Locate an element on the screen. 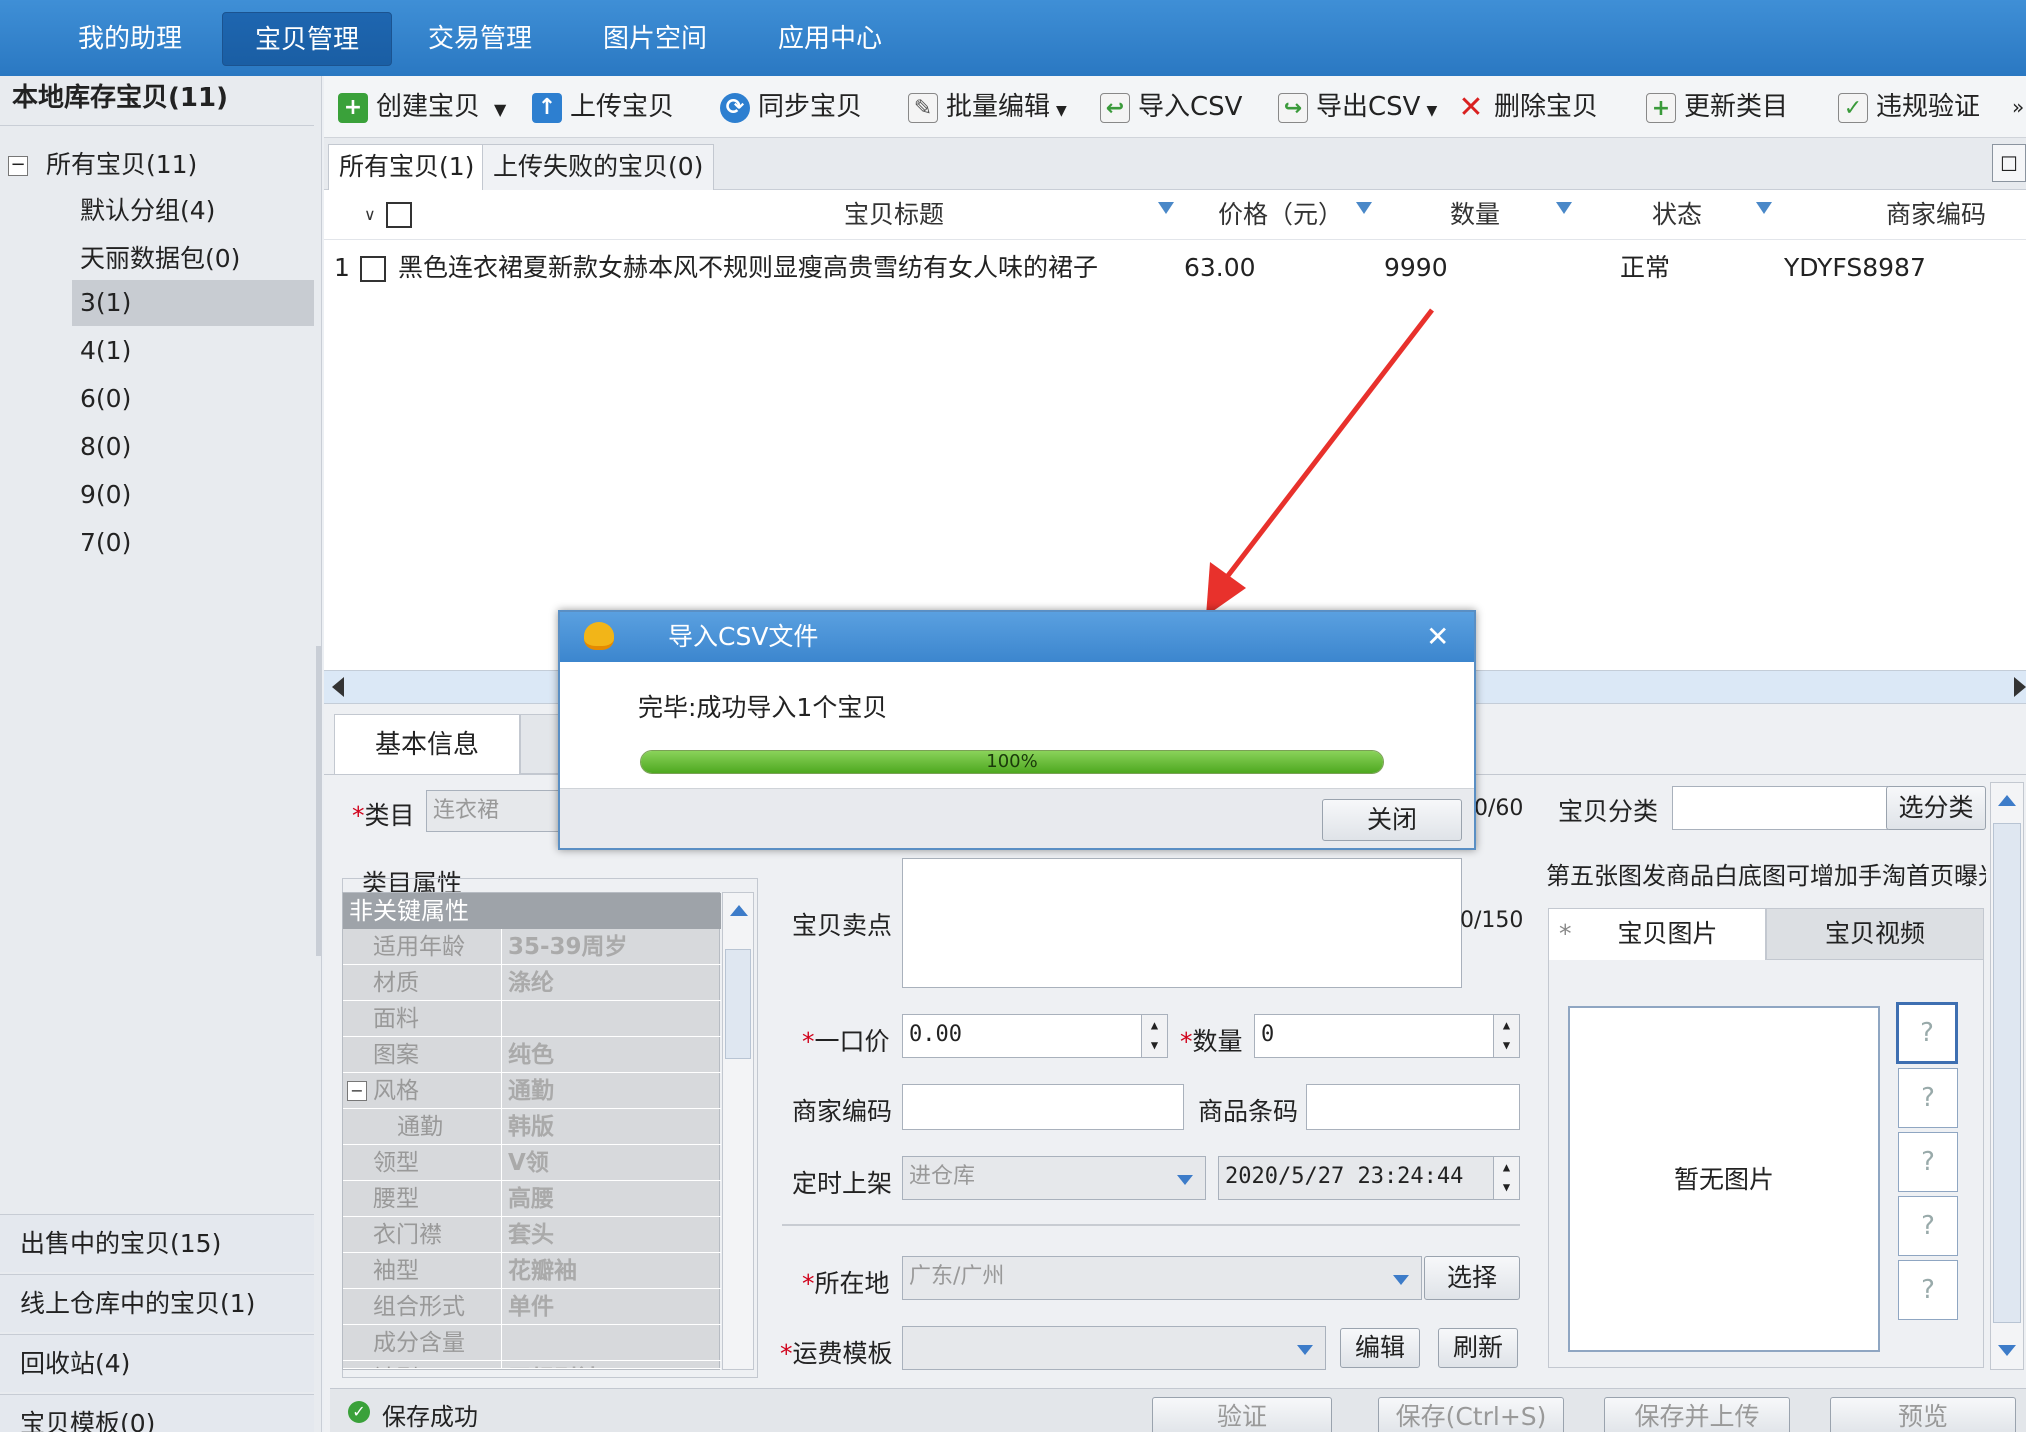  tree-group-item: 9(0) is located at coordinates (105, 495).